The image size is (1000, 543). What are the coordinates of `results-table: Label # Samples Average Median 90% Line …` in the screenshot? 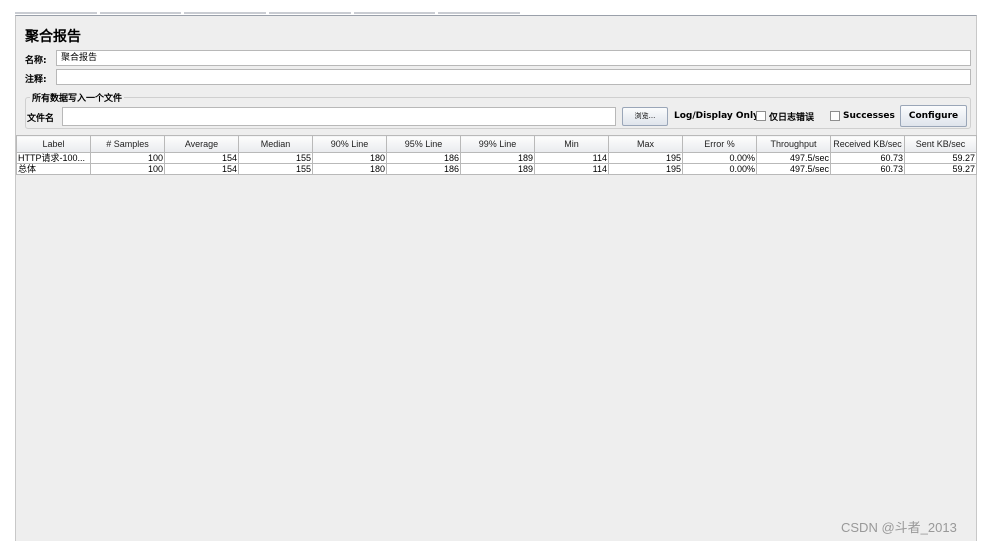 It's located at (496, 155).